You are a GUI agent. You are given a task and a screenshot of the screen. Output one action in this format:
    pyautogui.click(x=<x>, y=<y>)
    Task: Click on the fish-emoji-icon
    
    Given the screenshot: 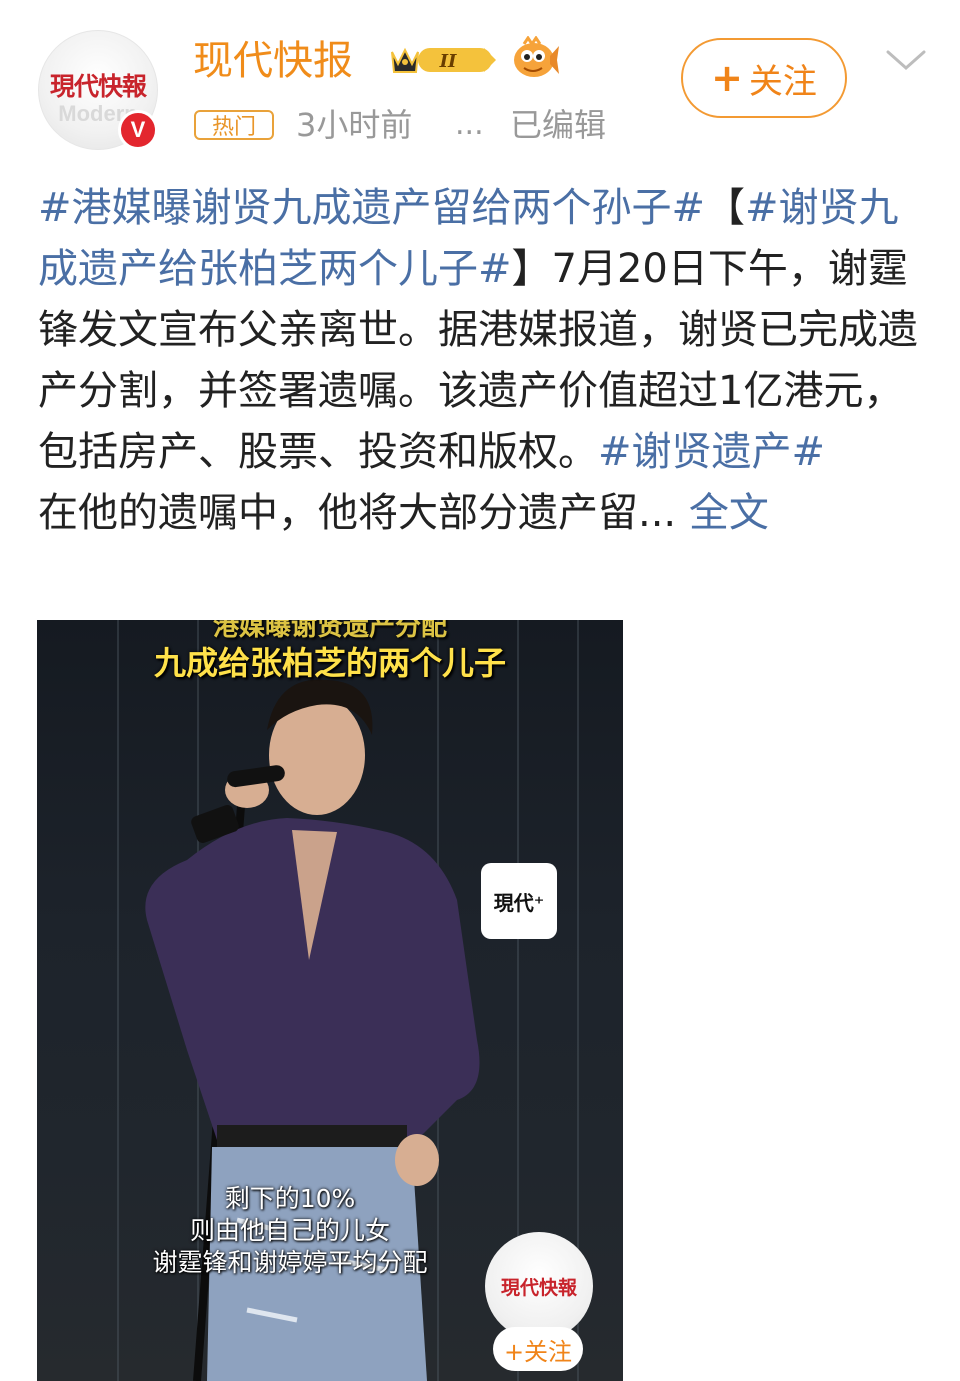 What is the action you would take?
    pyautogui.click(x=536, y=56)
    